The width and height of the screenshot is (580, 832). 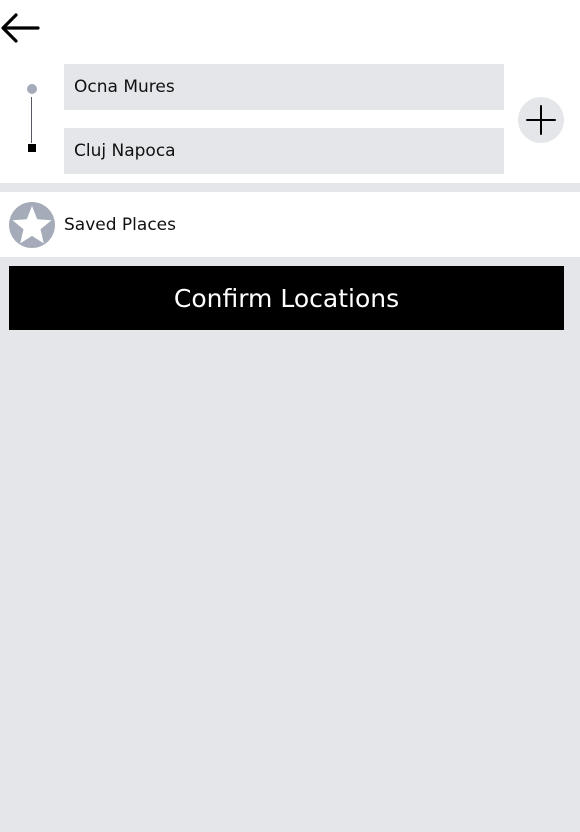 I want to click on confirm-locations-button: Confirm Locations, so click(x=286, y=298).